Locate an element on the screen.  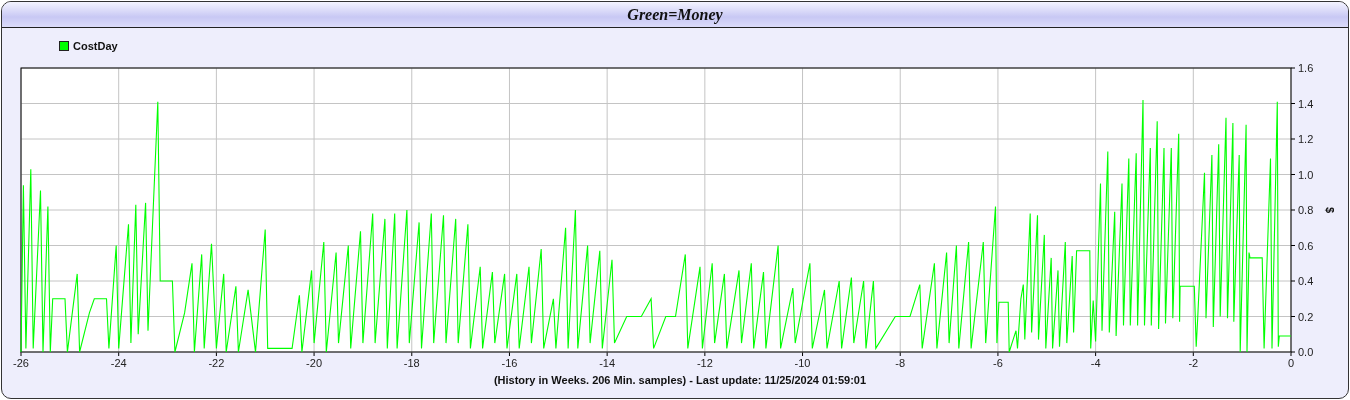
axis-tick-label: 1.4 is located at coordinates (1306, 103).